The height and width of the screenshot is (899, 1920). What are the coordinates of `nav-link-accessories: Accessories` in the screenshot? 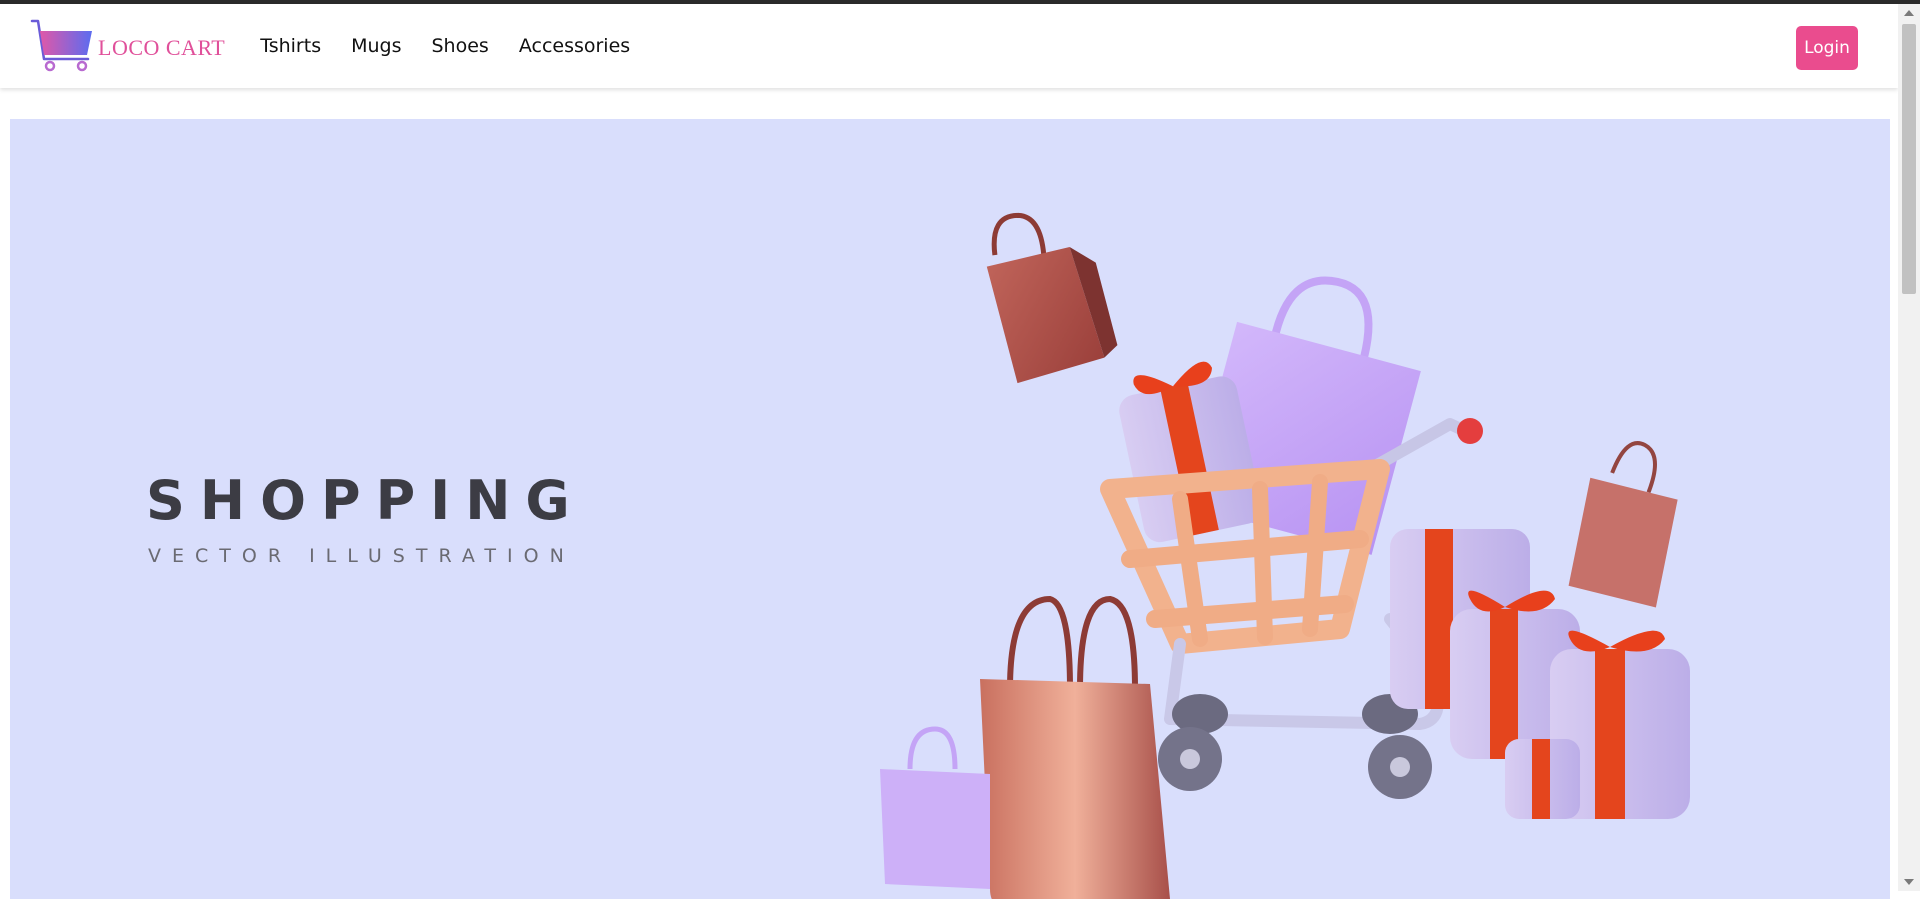 It's located at (574, 46).